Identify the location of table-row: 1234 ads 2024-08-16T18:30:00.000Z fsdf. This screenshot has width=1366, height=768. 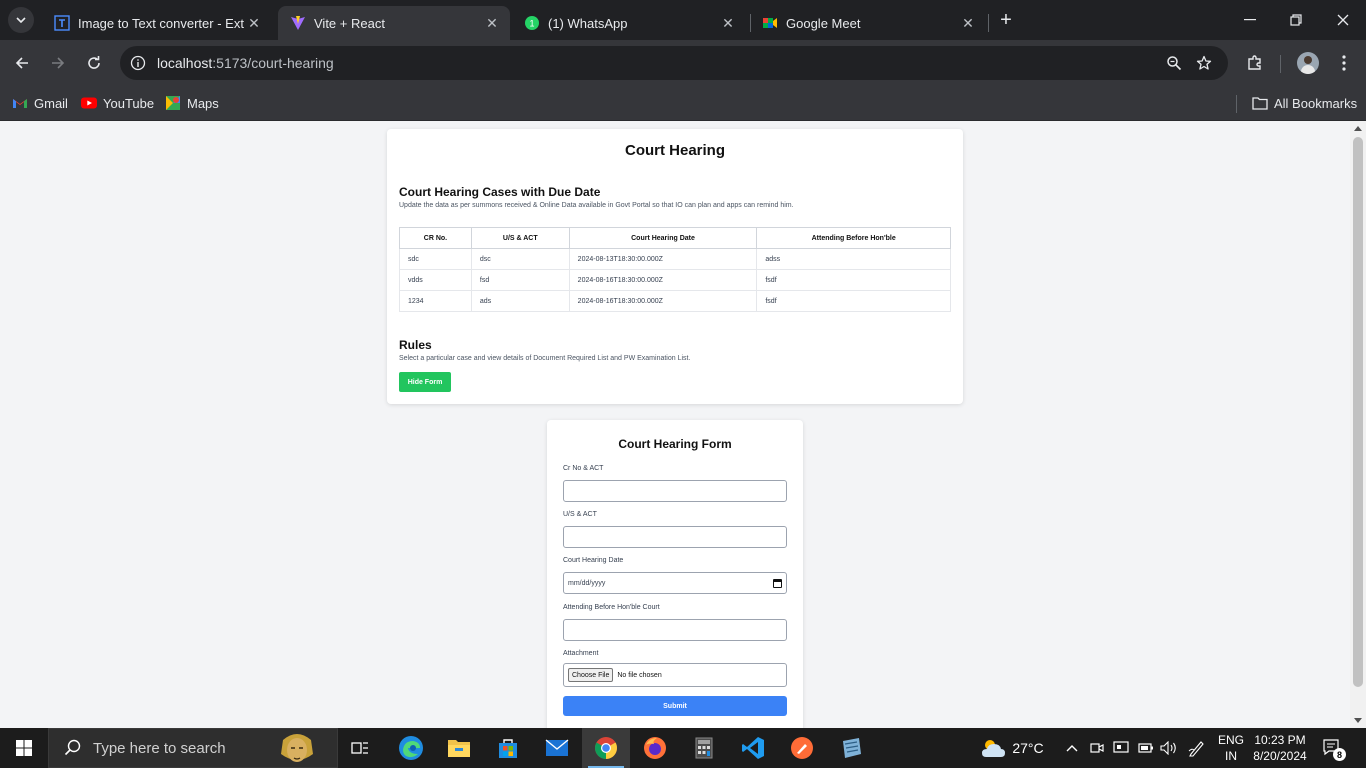
(675, 301).